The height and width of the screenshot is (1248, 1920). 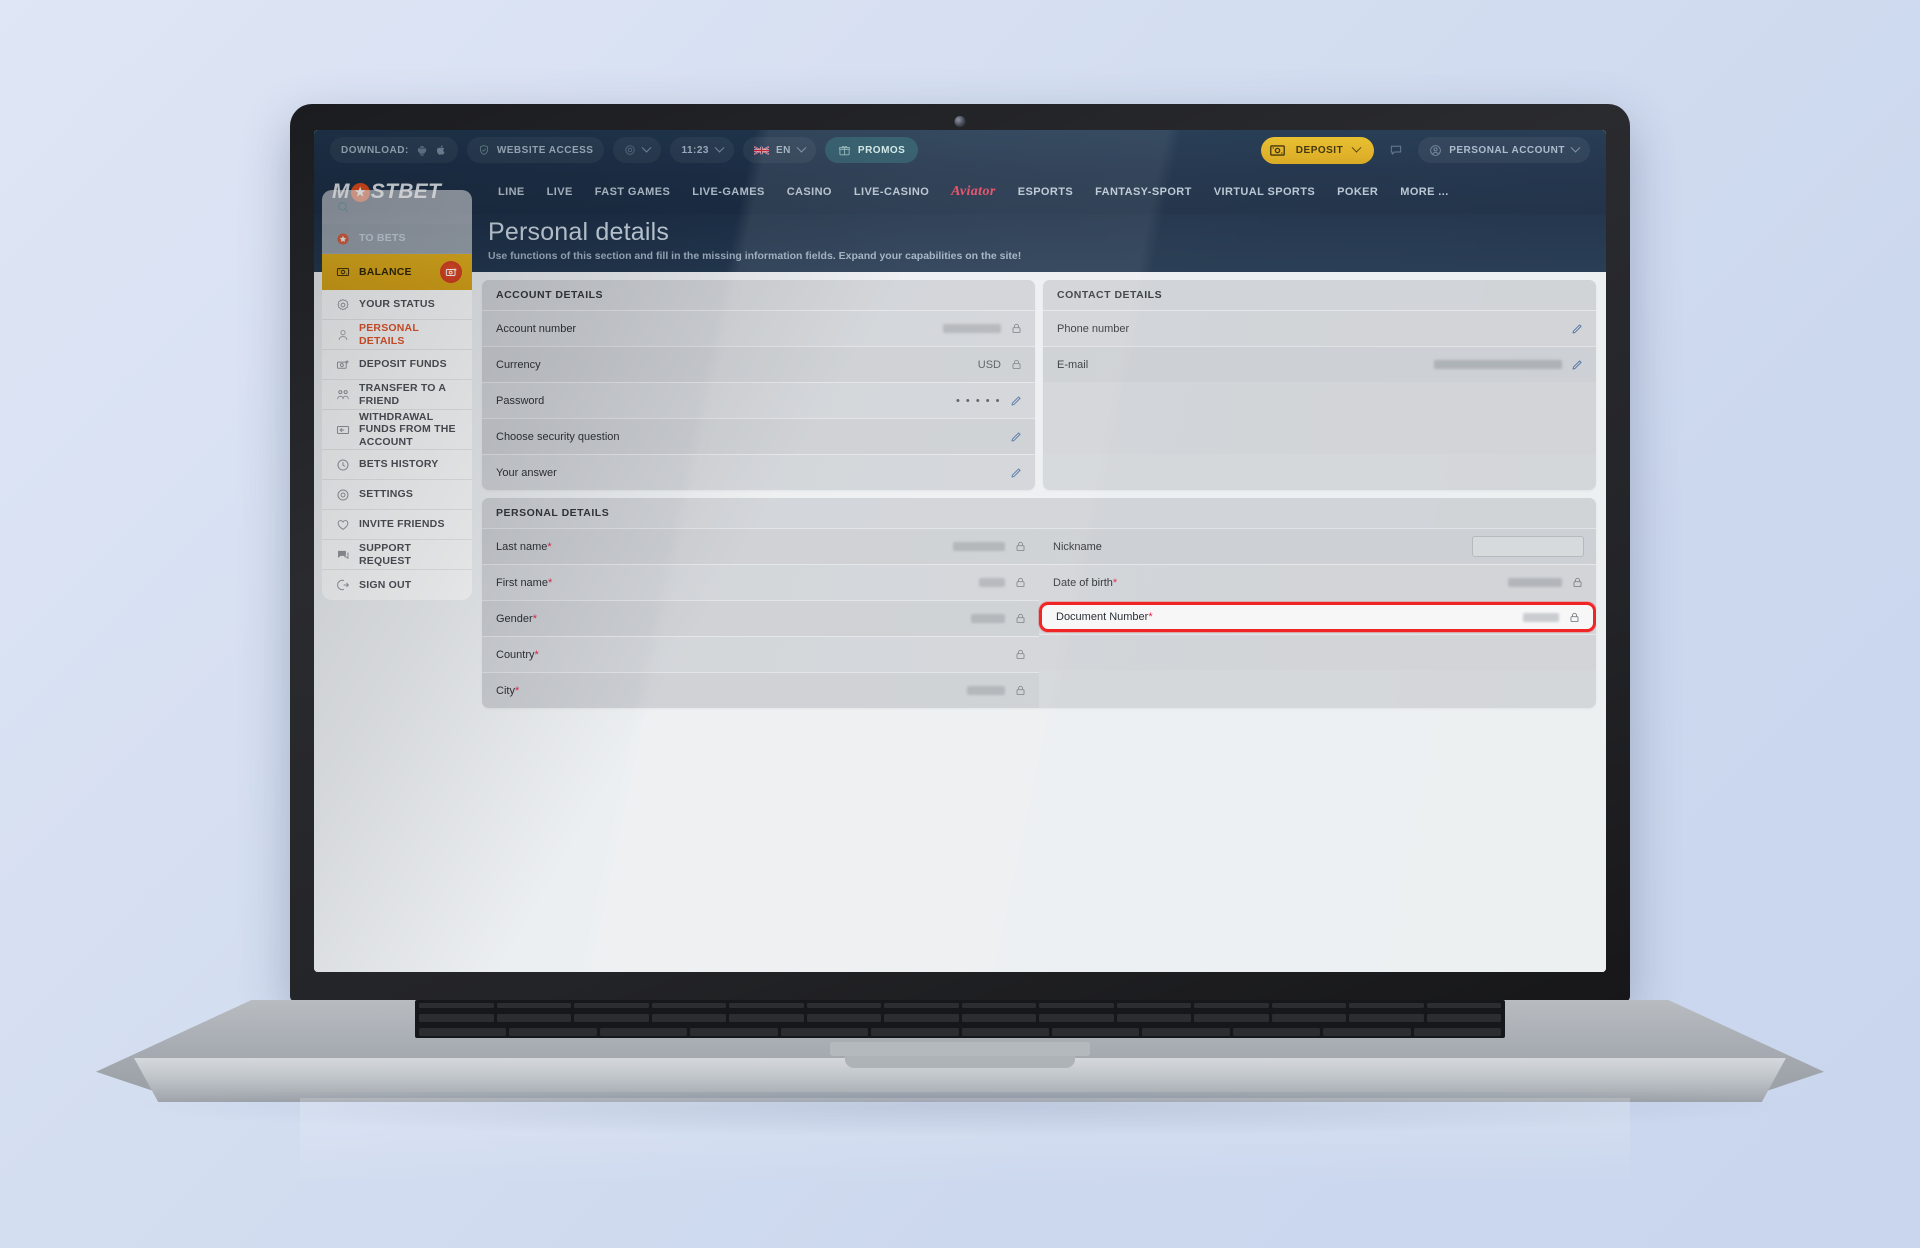 I want to click on sidebar-item-to-bets: TO BETS, so click(x=397, y=239).